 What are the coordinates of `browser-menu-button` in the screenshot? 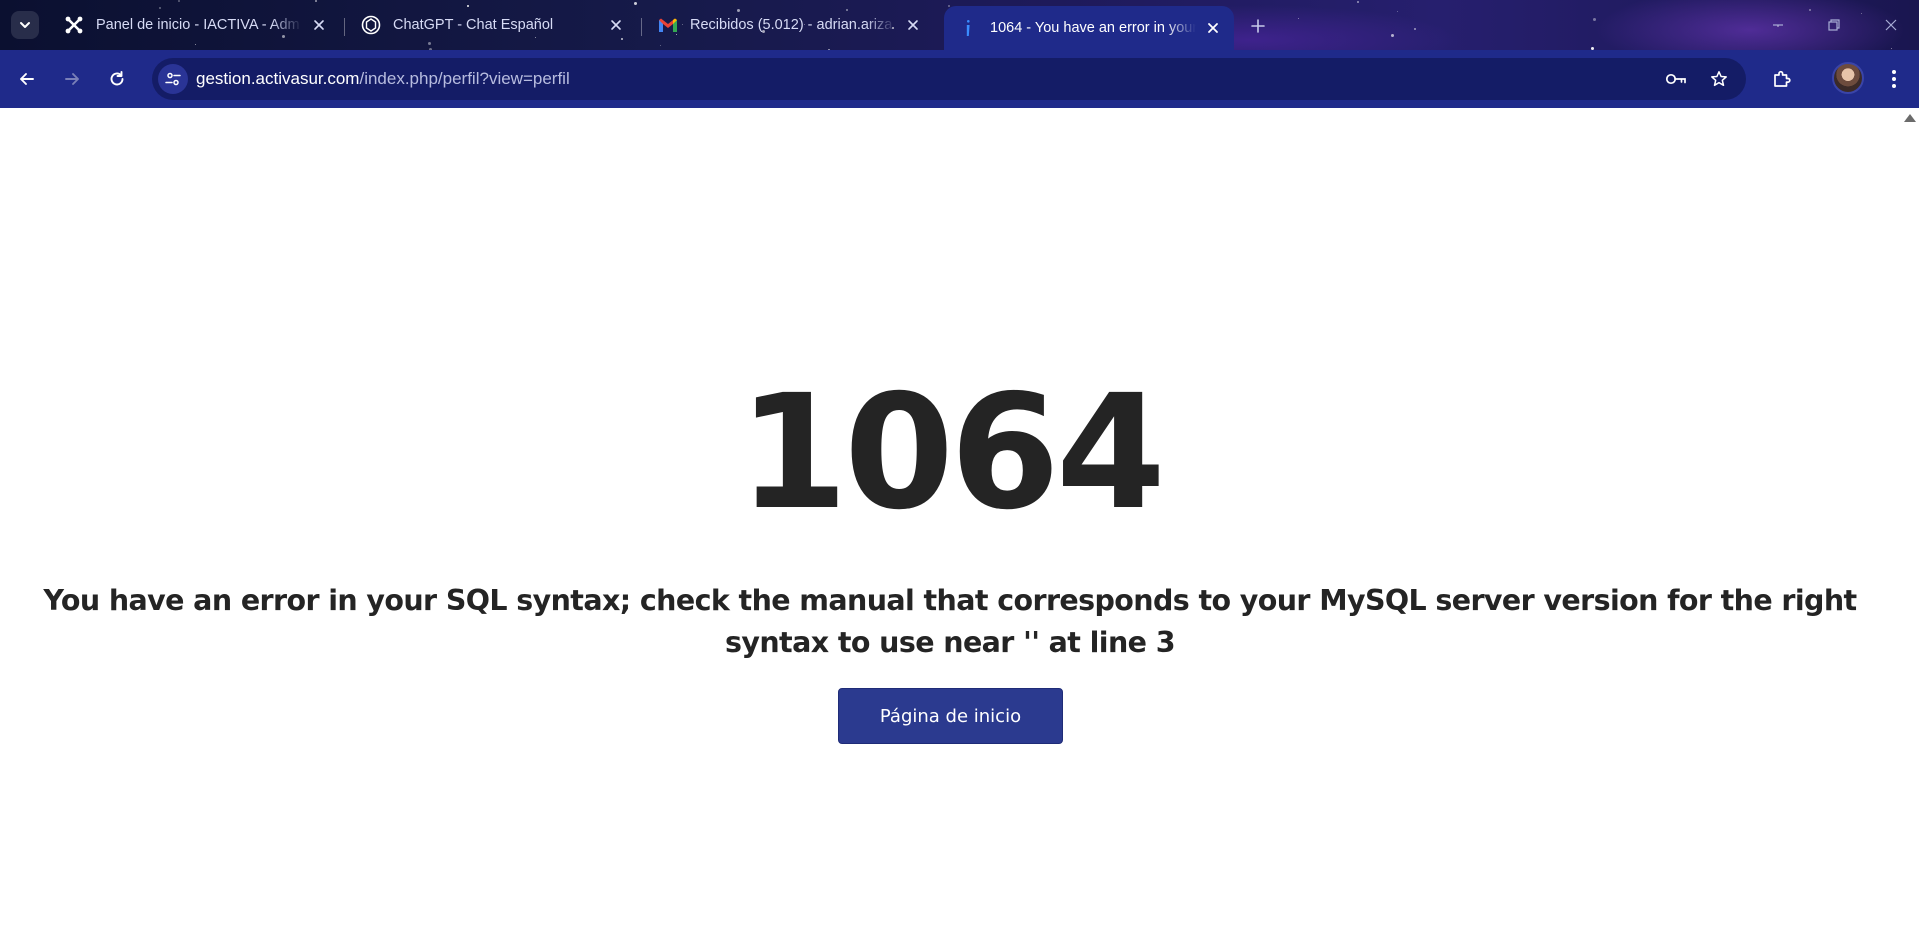 It's located at (1894, 79).